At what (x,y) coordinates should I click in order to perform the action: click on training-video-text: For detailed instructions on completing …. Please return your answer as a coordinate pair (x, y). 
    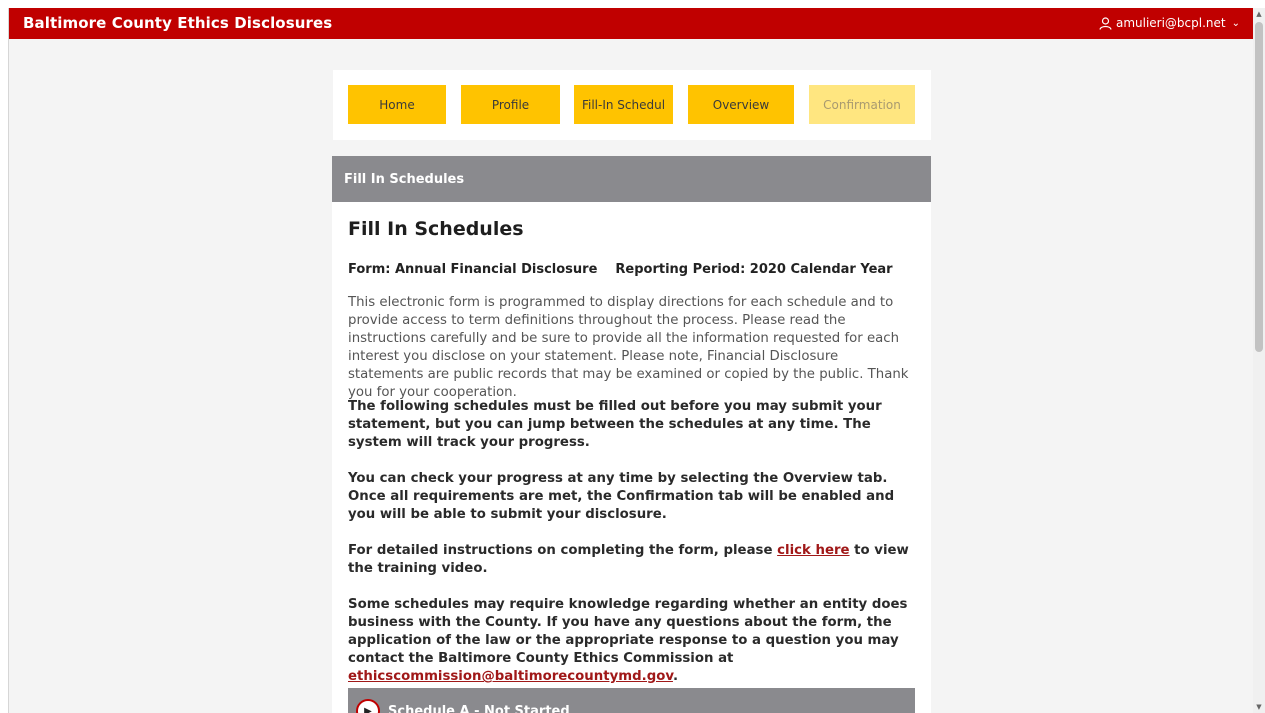
    Looking at the image, I should click on (628, 559).